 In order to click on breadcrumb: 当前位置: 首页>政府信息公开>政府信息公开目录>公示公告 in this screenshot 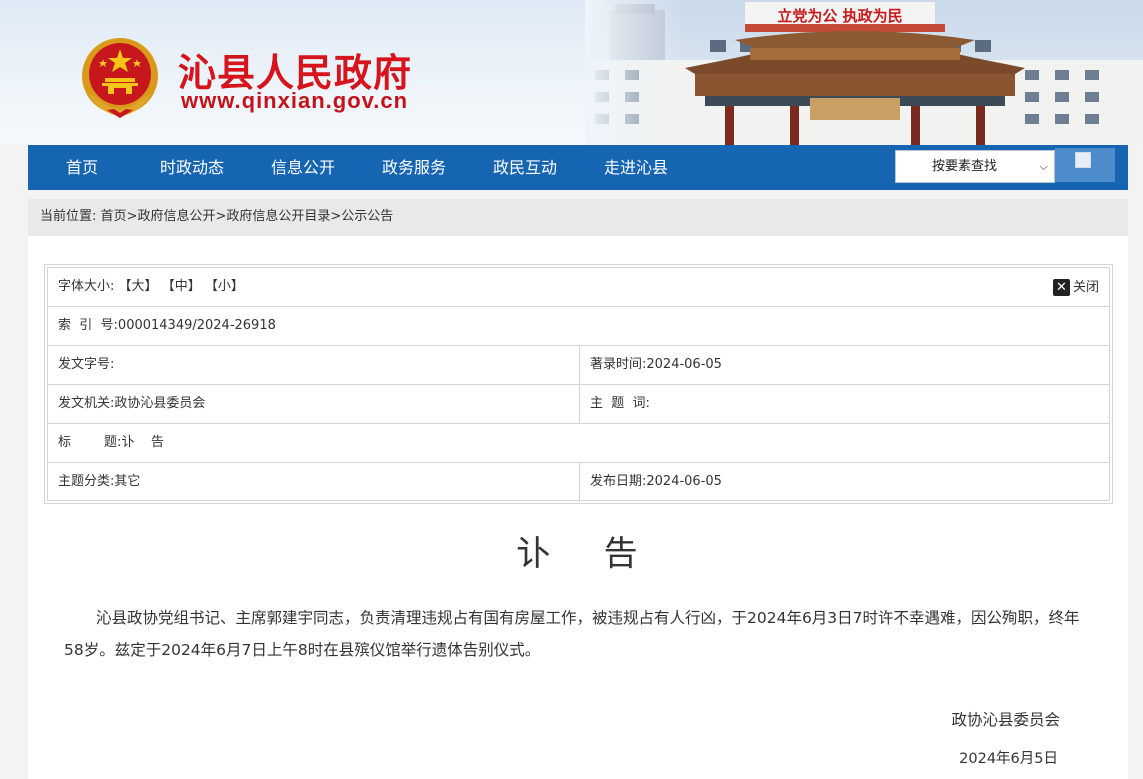, I will do `click(578, 217)`.